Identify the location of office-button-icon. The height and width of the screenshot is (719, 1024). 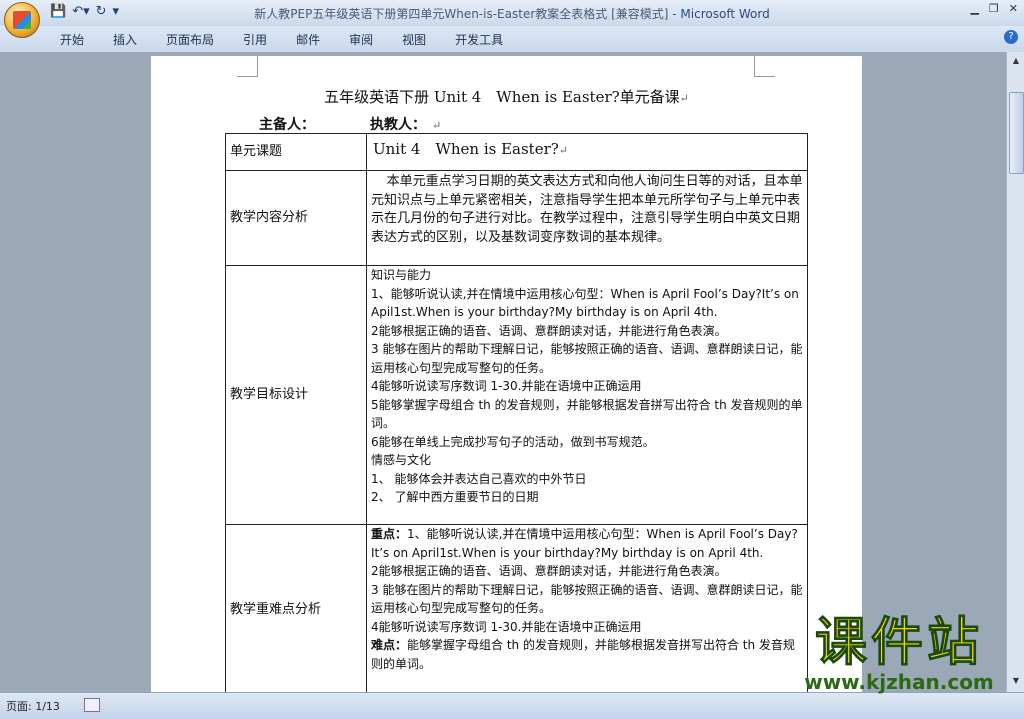
(22, 20).